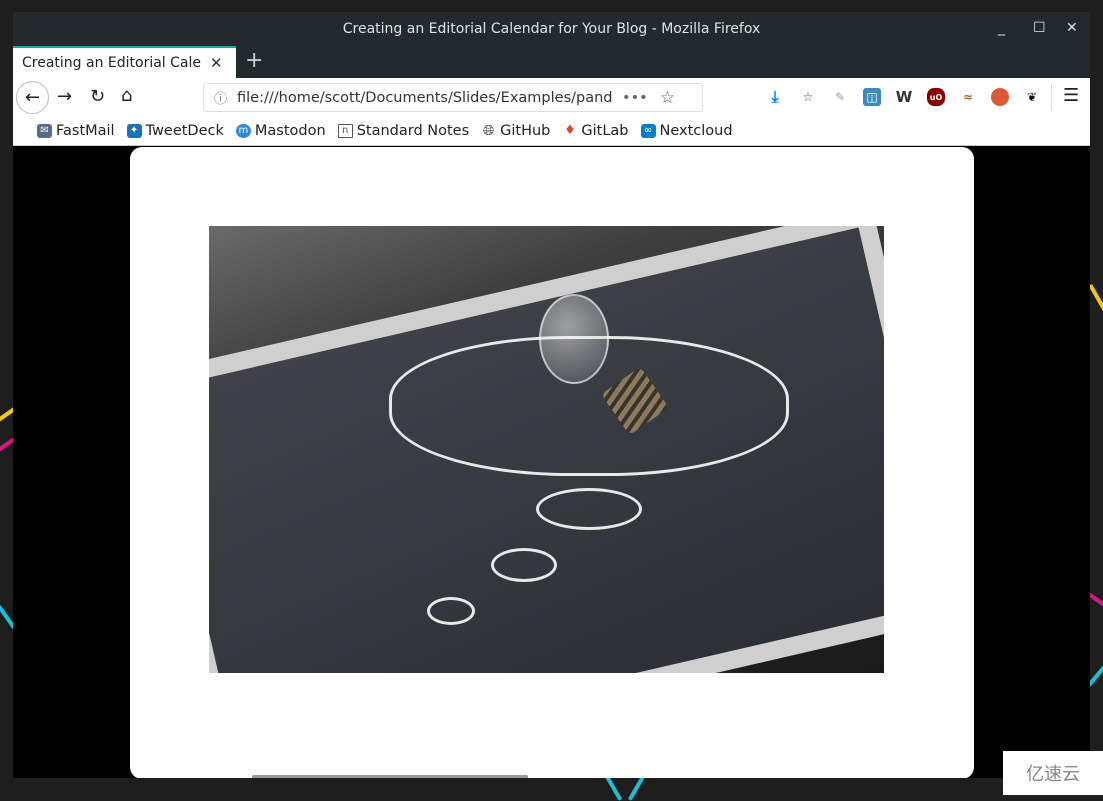 This screenshot has height=801, width=1103. Describe the element at coordinates (872, 97) in the screenshot. I see `bitwarden-icon: ◫` at that location.